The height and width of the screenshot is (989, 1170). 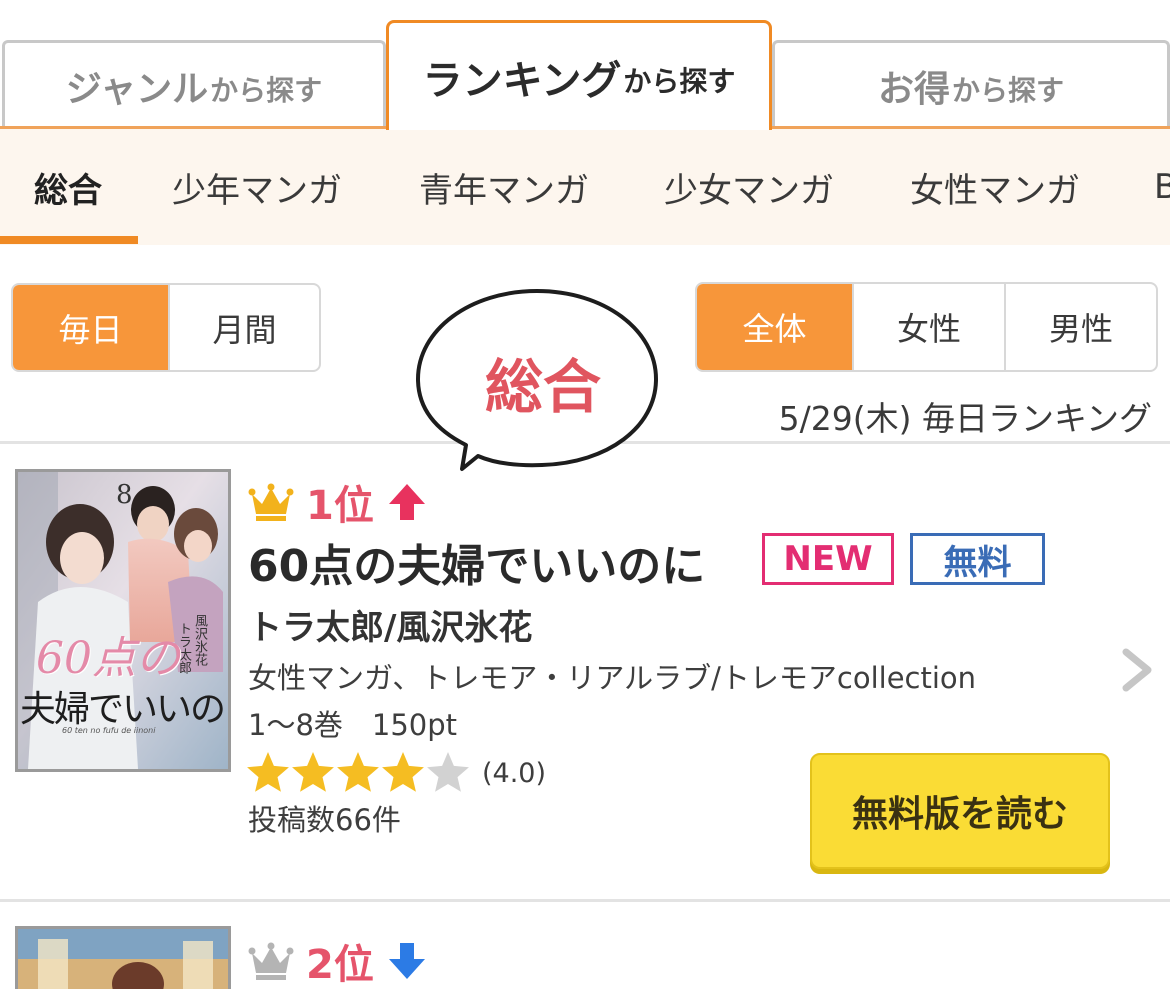 I want to click on genre-josei: 女性マンガ, so click(x=995, y=187).